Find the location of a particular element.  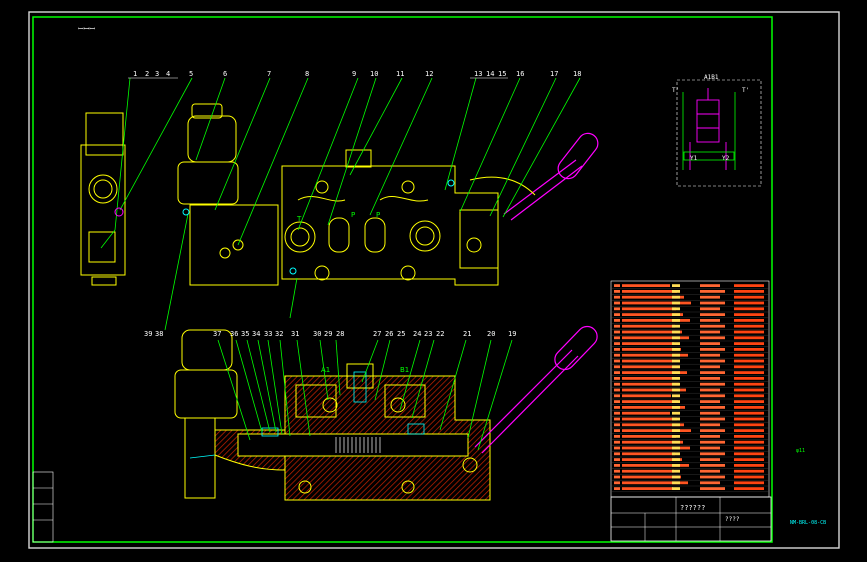

drawing-scale: ???? is located at coordinates (732, 519).